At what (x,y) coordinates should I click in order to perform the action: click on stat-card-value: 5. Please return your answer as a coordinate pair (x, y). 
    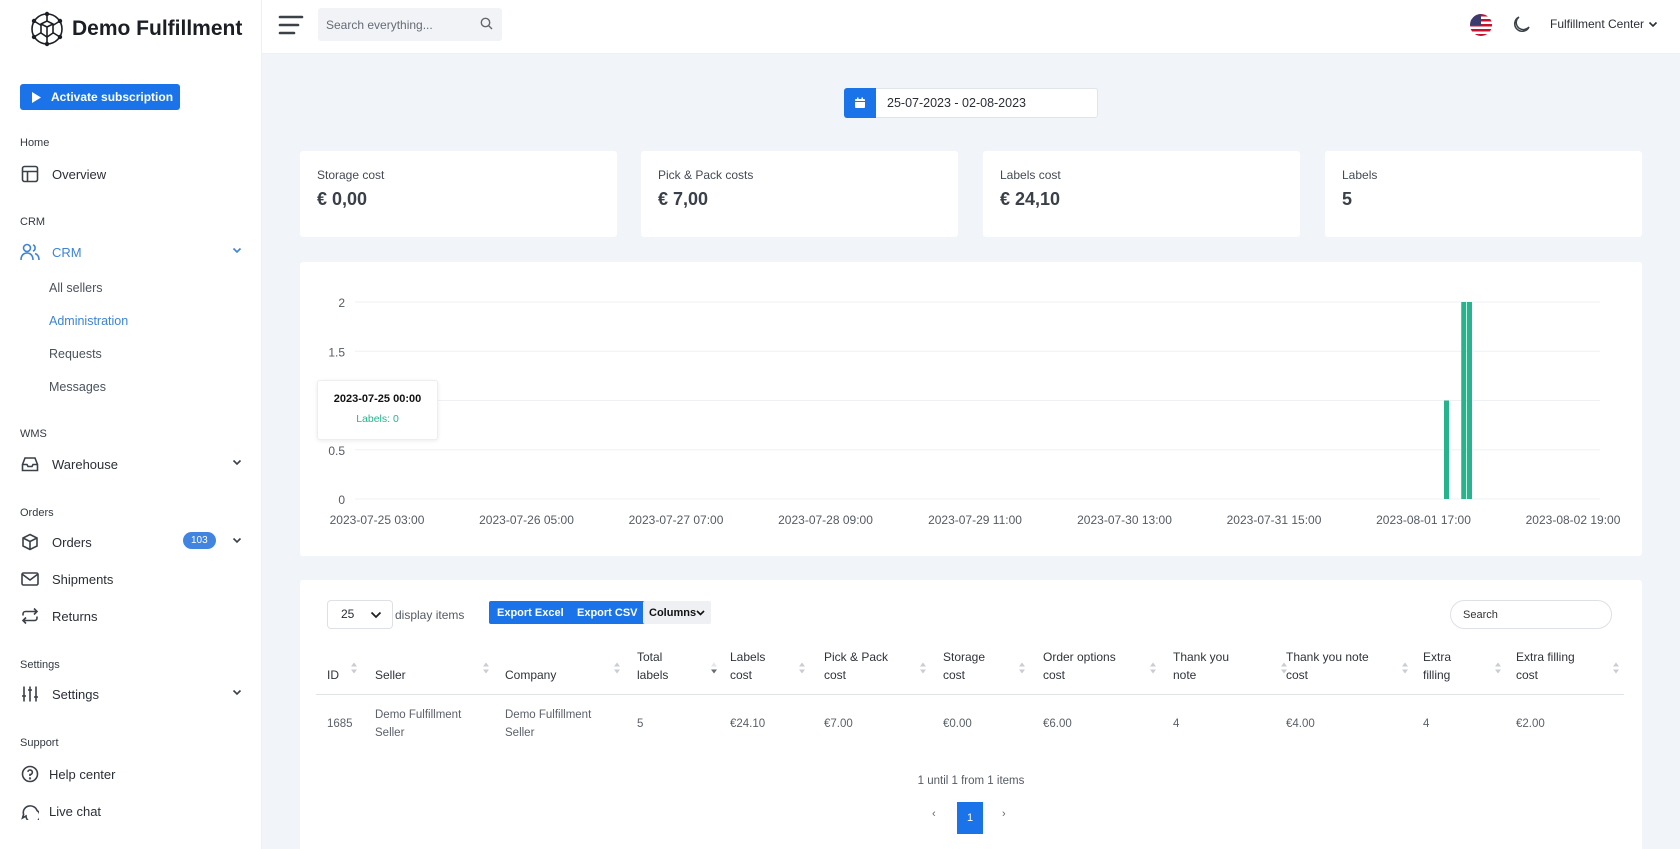
    Looking at the image, I should click on (1347, 199).